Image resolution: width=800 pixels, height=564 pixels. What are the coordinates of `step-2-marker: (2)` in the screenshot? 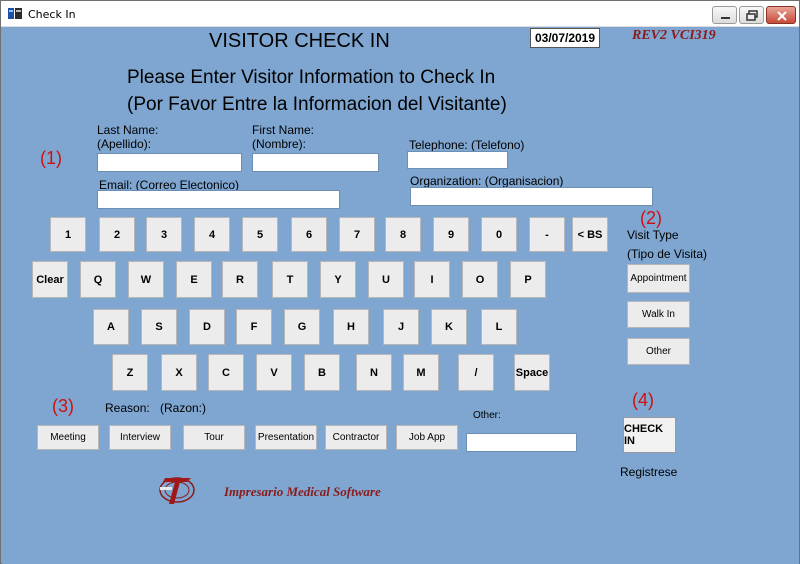 It's located at (651, 218).